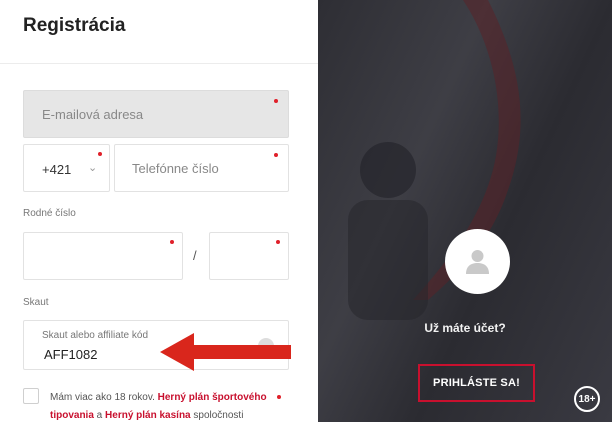  I want to click on consent-text-2: a, so click(99, 415).